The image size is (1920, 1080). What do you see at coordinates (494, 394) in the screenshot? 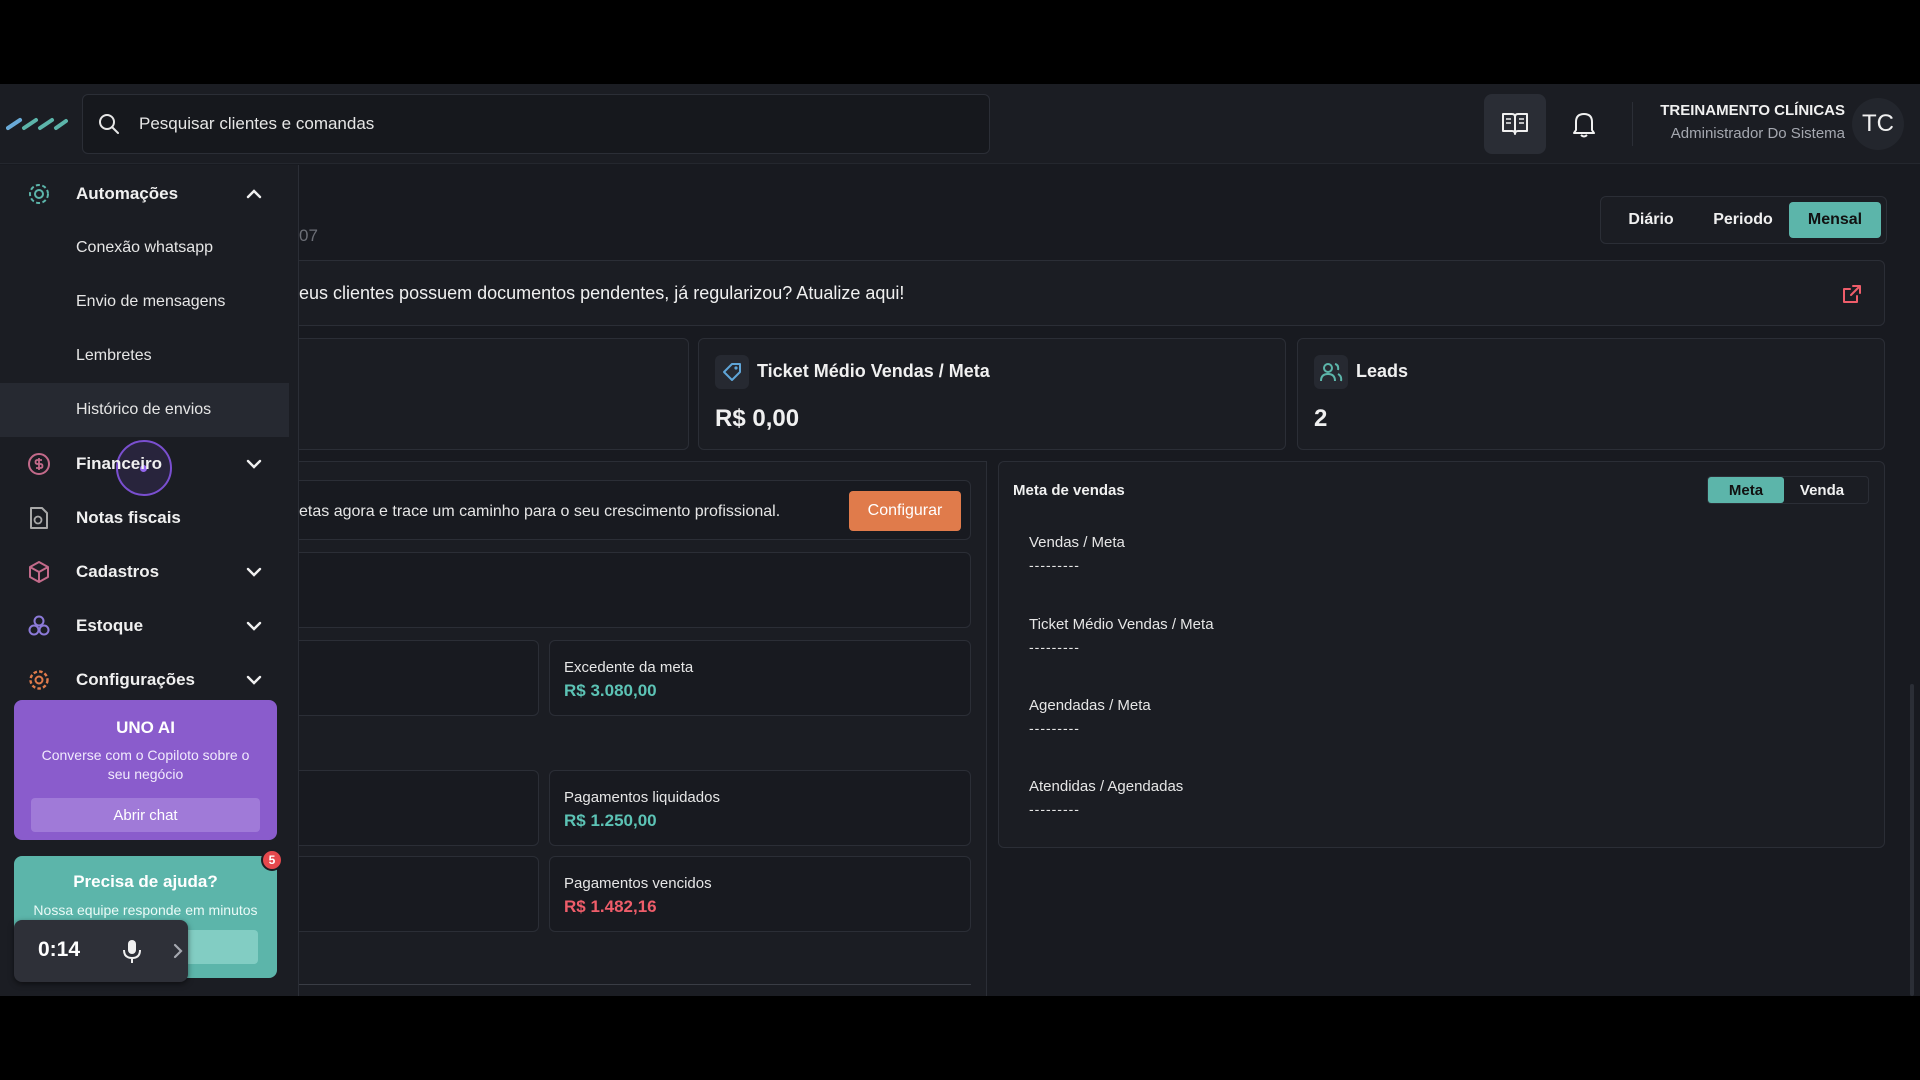
I see `kpi-card` at bounding box center [494, 394].